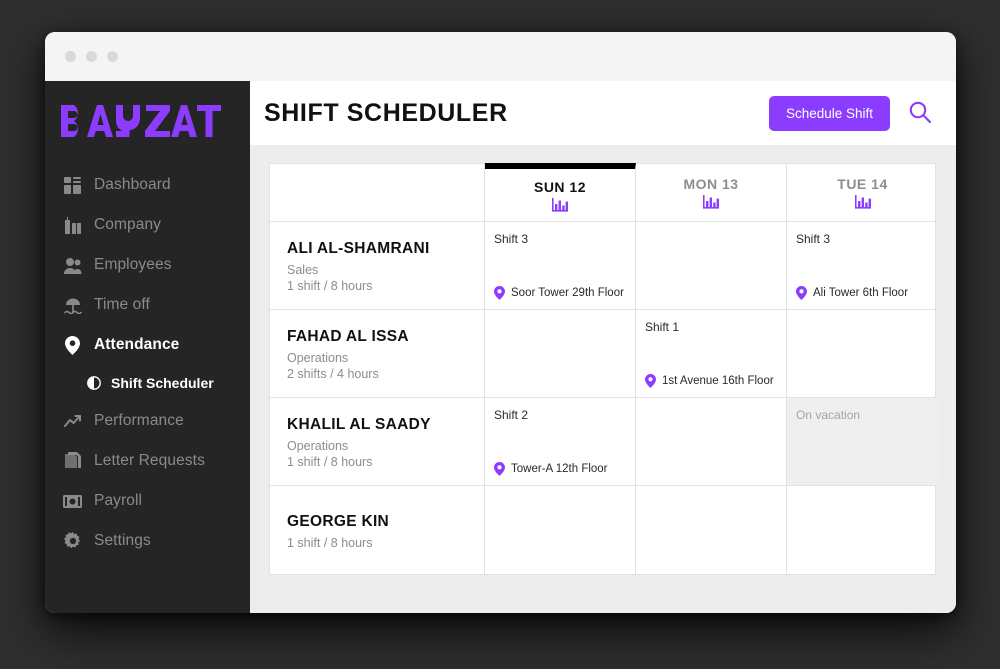 This screenshot has width=1000, height=669. Describe the element at coordinates (718, 381) in the screenshot. I see `location-label: 1st Avenue 16th Floor` at that location.